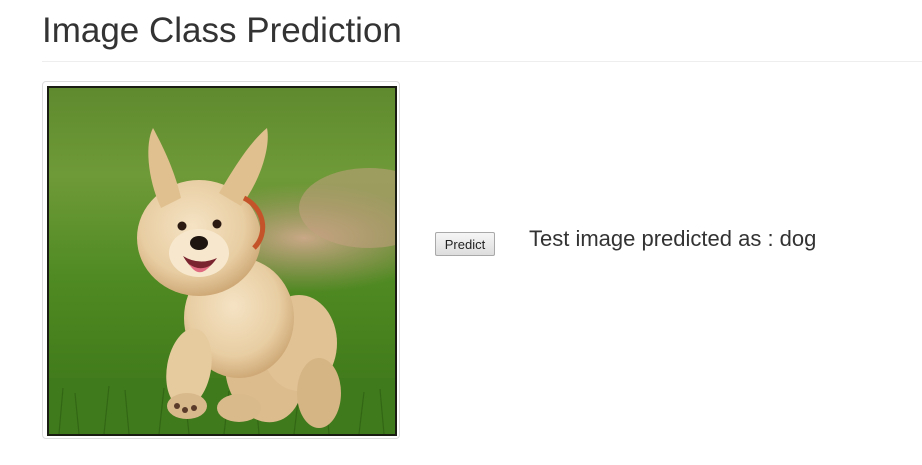 Image resolution: width=922 pixels, height=465 pixels. I want to click on prediction-result: Test image predicted as : dog, so click(673, 238).